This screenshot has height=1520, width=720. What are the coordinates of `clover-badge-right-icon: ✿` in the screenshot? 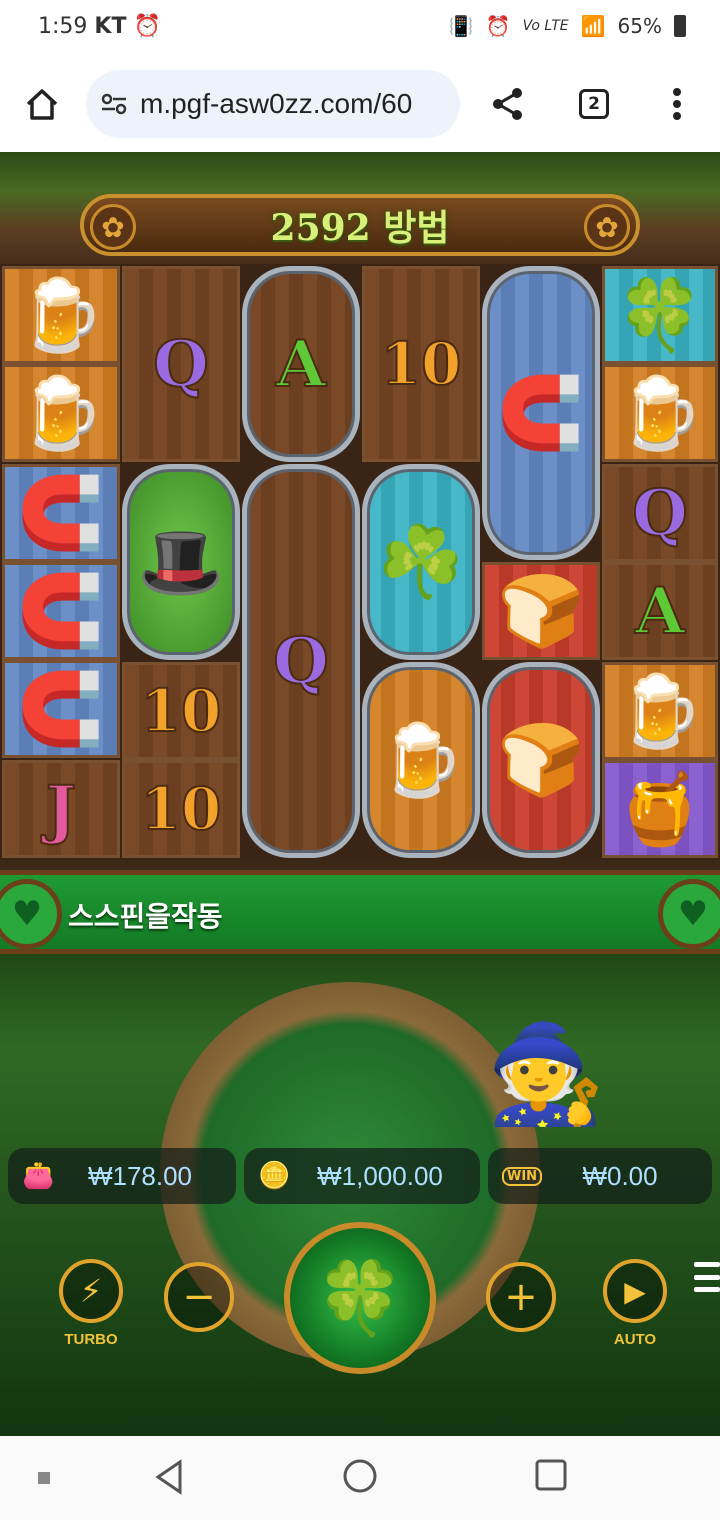 It's located at (607, 227).